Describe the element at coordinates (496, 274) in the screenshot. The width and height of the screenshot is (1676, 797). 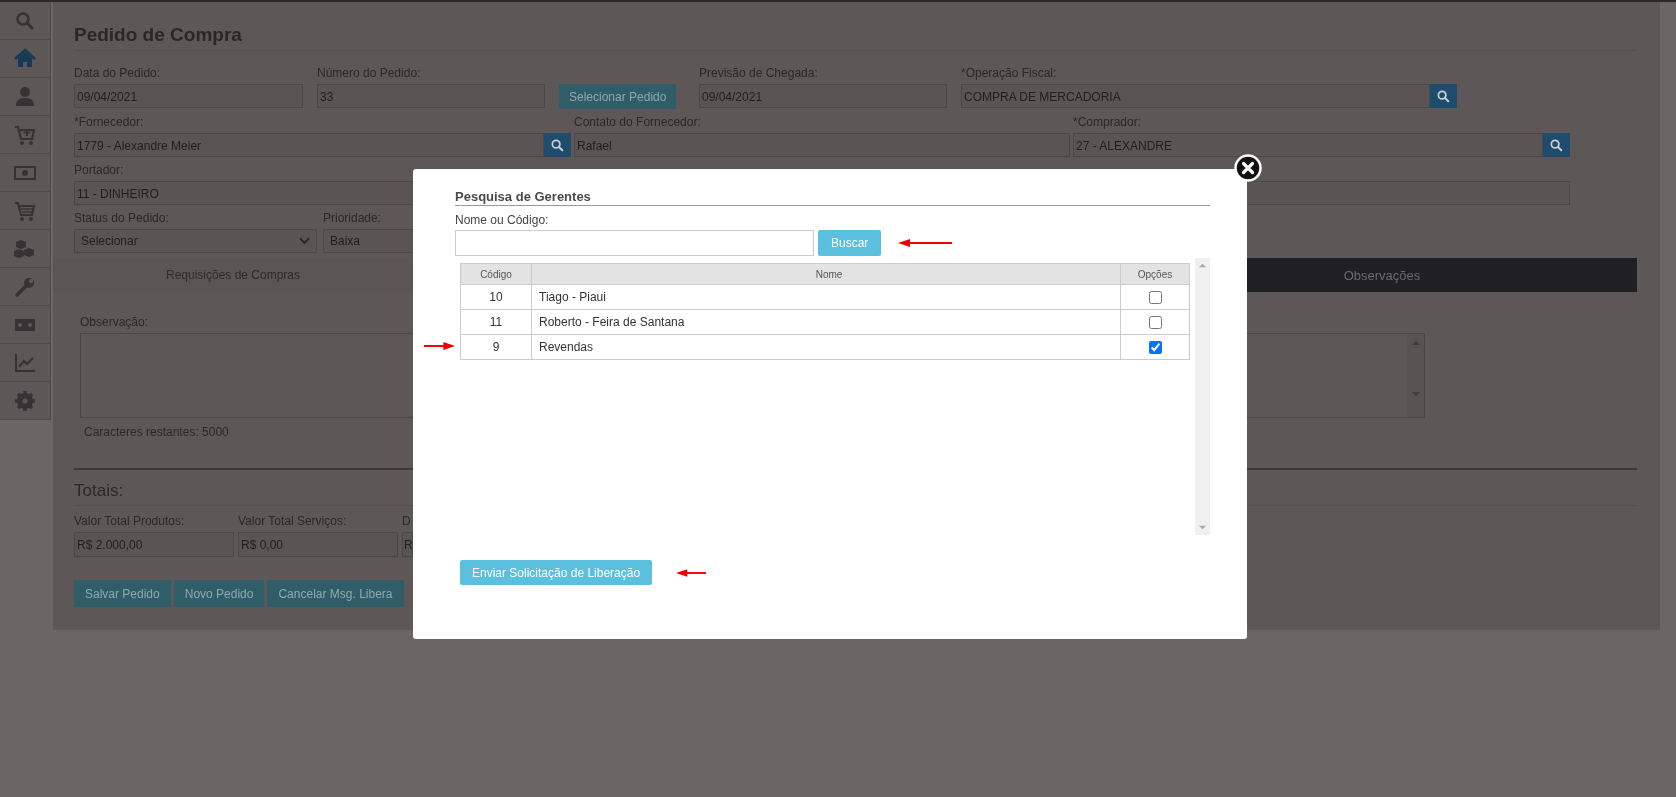
I see `column-header: Código` at that location.